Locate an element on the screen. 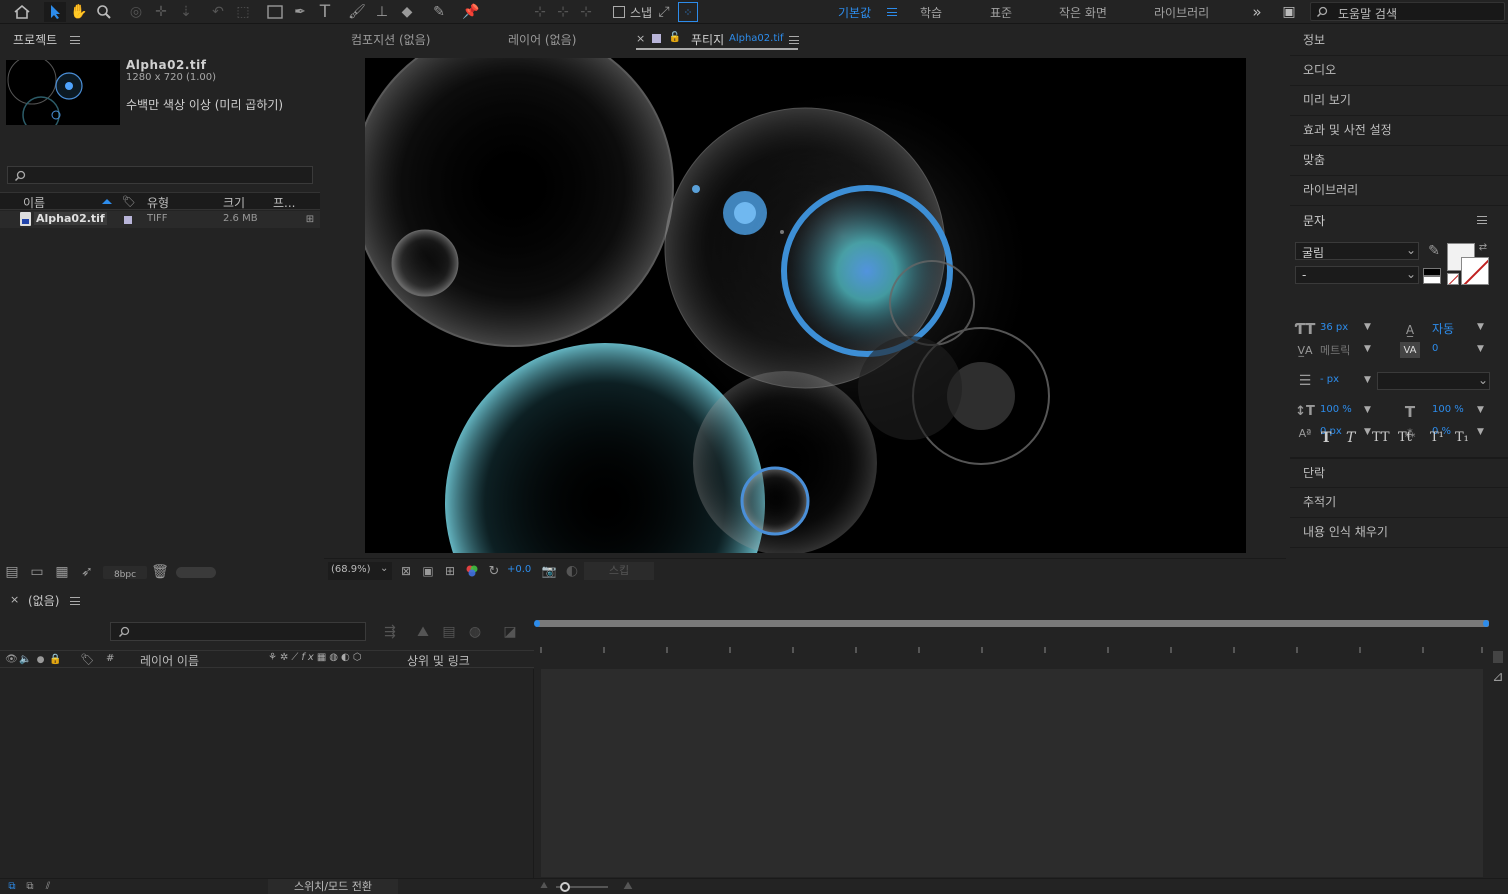 This screenshot has height=894, width=1508. reset-exposure-icon: ↻ is located at coordinates (494, 571).